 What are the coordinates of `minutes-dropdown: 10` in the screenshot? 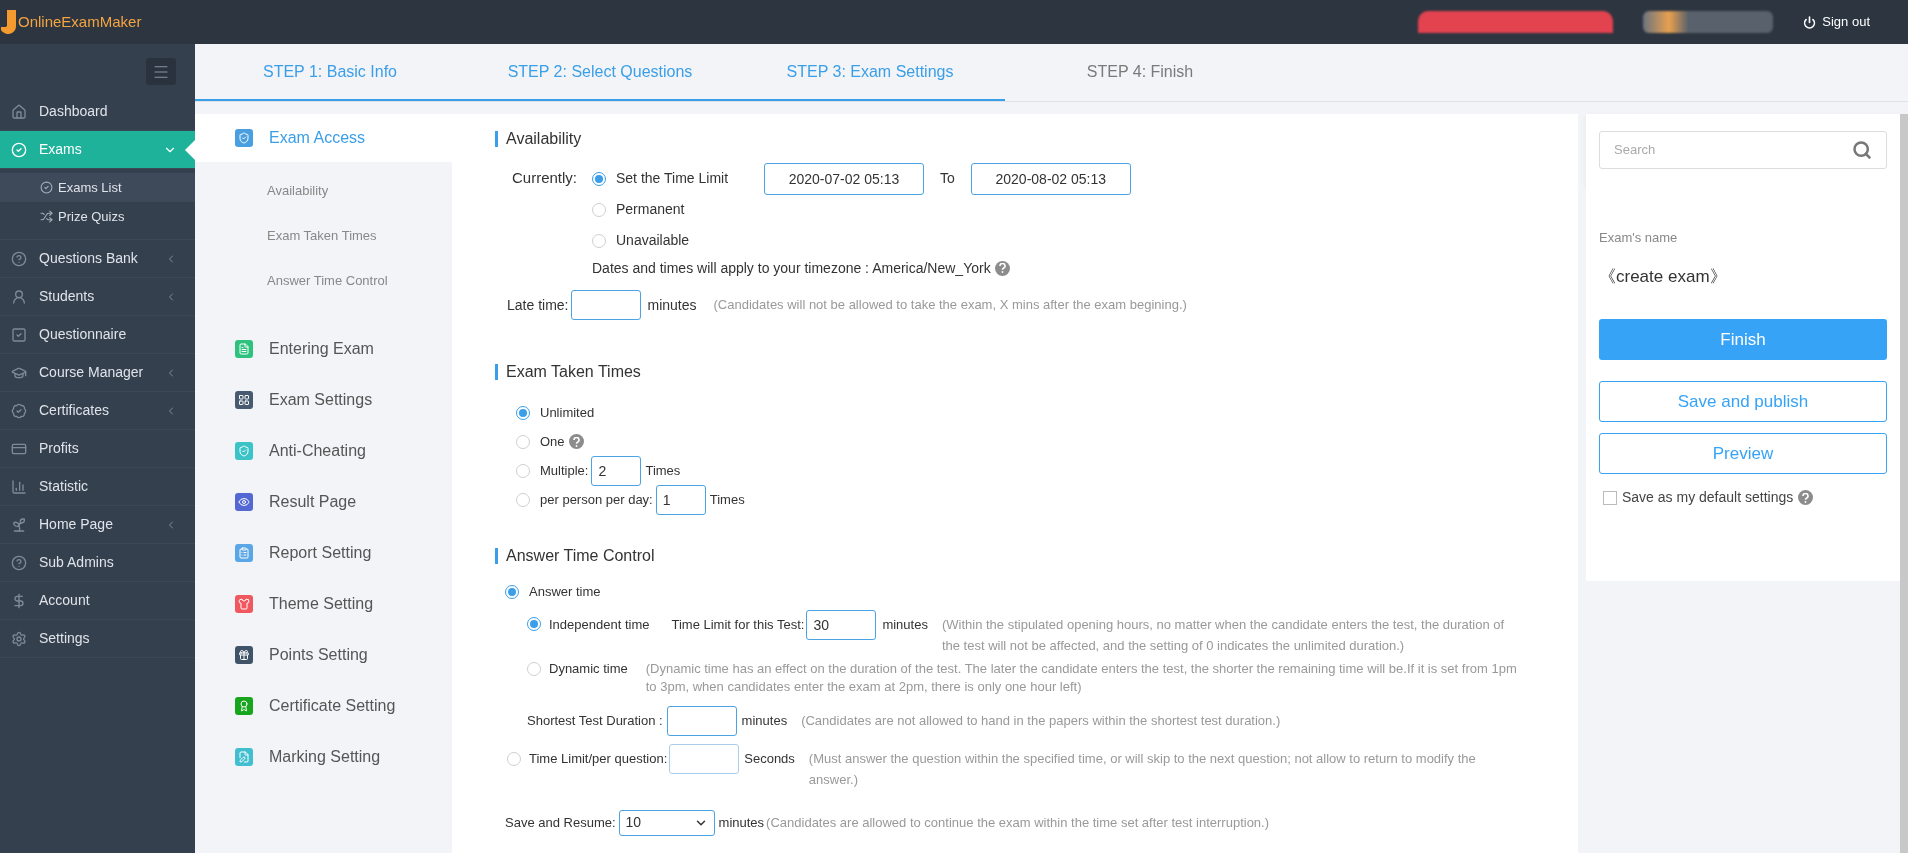 It's located at (666, 822).